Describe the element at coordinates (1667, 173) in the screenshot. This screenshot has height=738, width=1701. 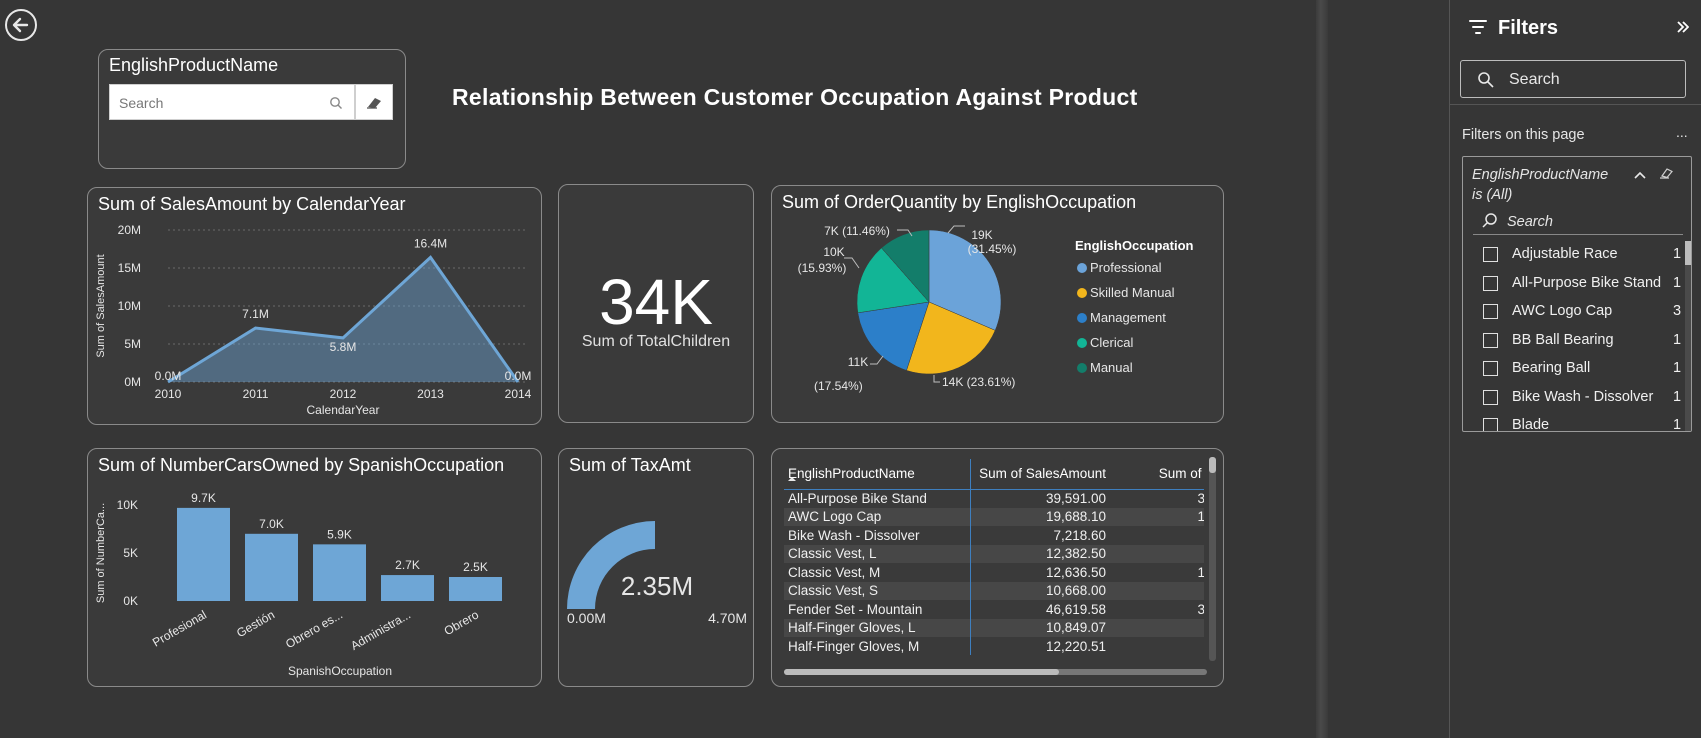
I see `clear-filter-eraser-icon` at that location.